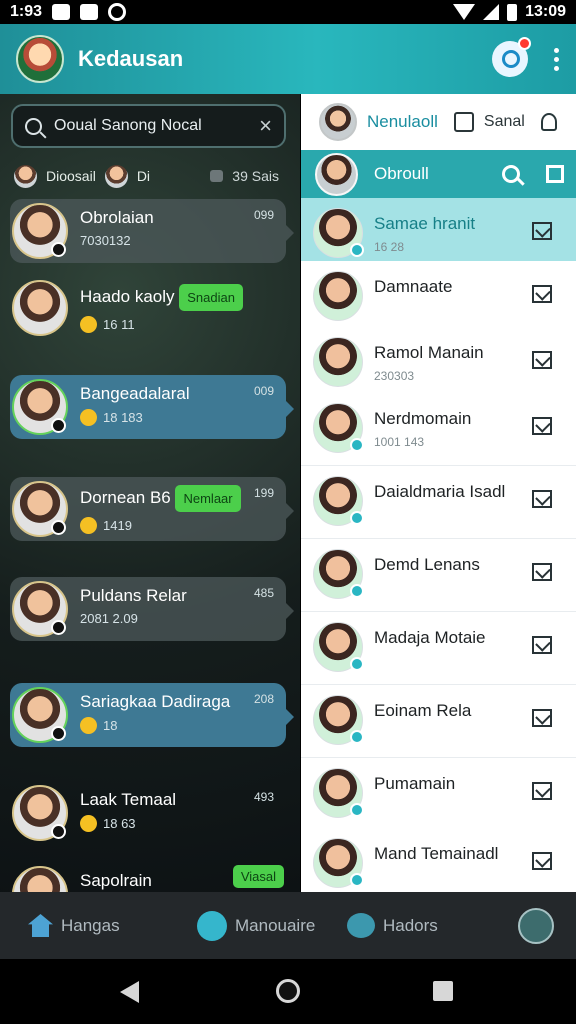 Image resolution: width=576 pixels, height=1024 pixels. What do you see at coordinates (438, 502) in the screenshot?
I see `contact-item: Daialdmaria Isadl` at bounding box center [438, 502].